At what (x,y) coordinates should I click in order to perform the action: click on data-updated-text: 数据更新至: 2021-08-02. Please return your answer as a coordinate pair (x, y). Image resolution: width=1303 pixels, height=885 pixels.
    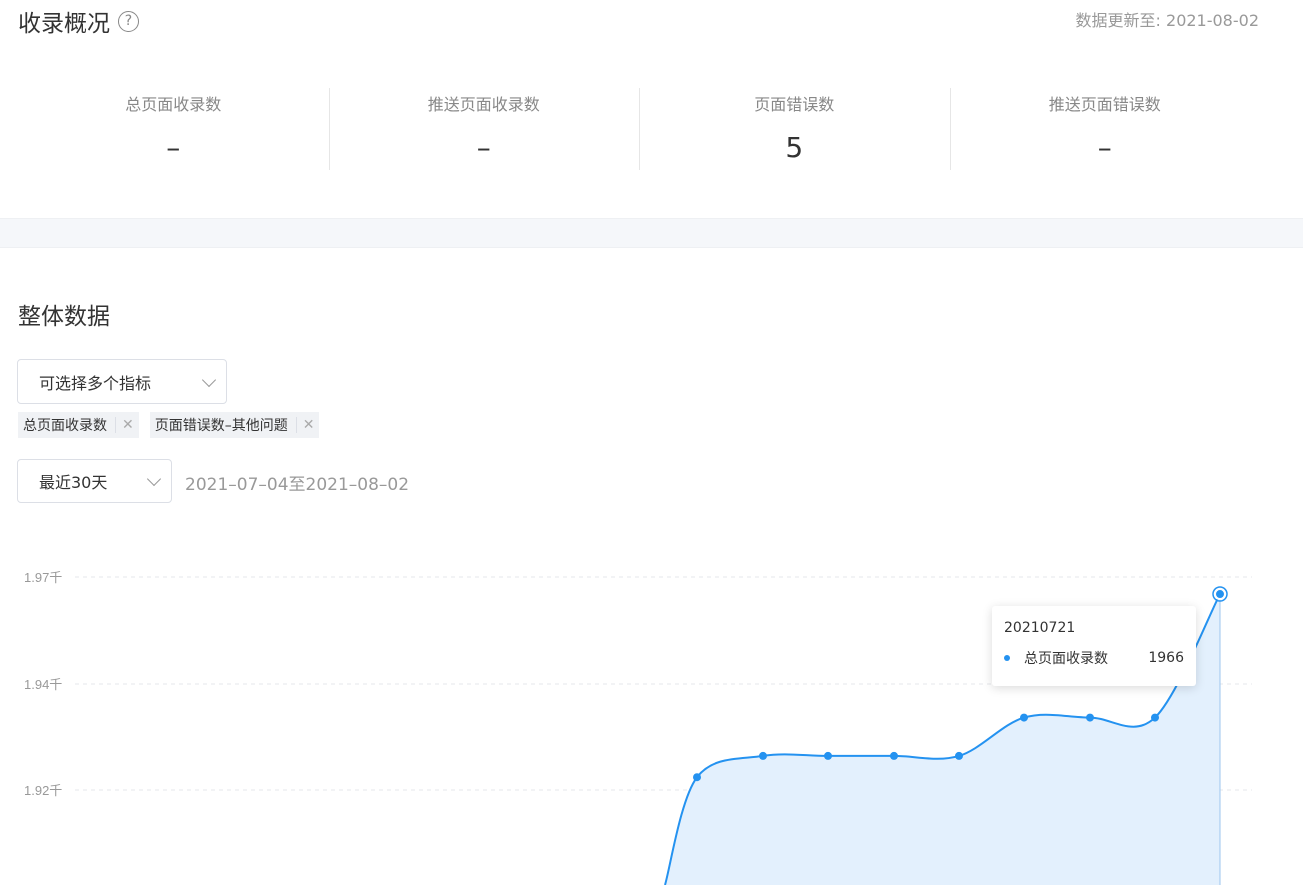
    Looking at the image, I should click on (1167, 20).